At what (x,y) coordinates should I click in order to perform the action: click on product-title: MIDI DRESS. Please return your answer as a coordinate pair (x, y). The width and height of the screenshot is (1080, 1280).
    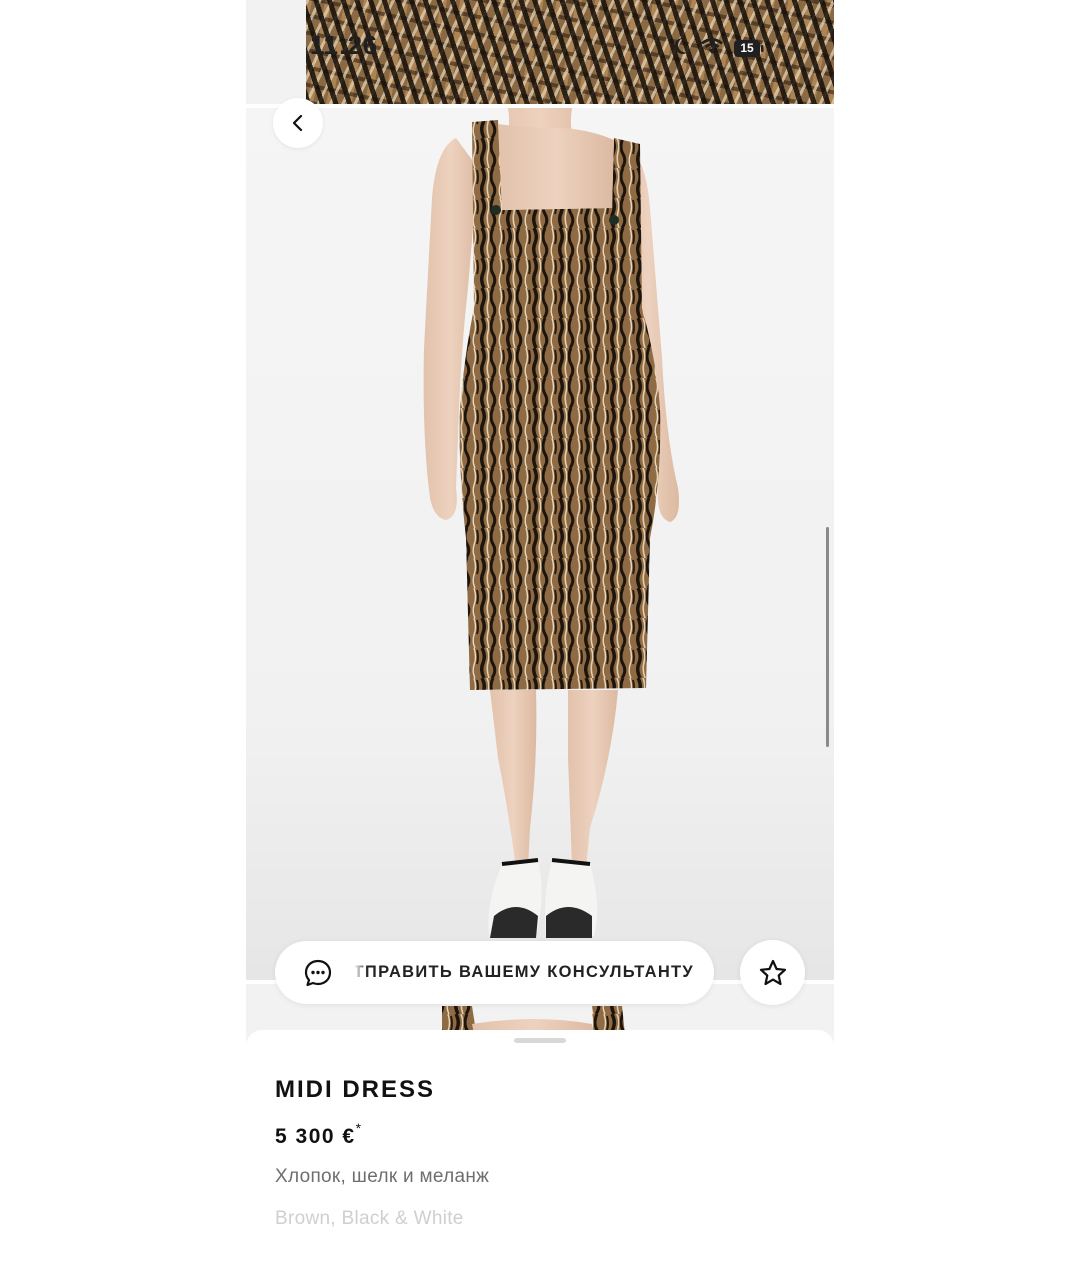
    Looking at the image, I should click on (355, 1089).